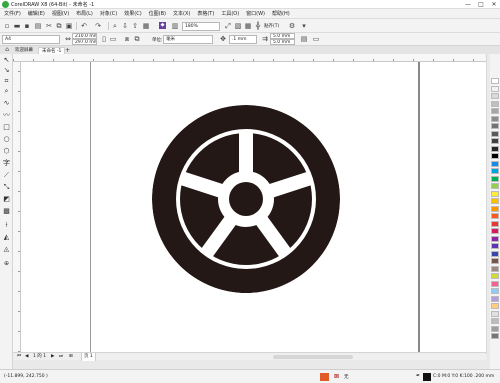 Image resolution: width=500 pixels, height=383 pixels. Describe the element at coordinates (27, 26) in the screenshot. I see `save-icon: ▪` at that location.